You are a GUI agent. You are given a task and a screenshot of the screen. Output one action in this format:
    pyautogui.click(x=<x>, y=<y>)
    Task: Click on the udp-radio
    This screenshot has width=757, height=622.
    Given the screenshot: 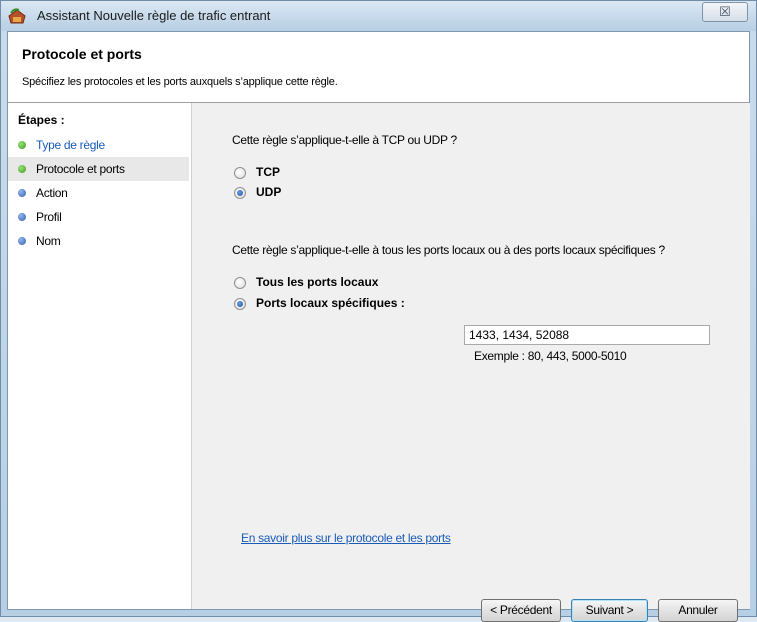 What is the action you would take?
    pyautogui.click(x=240, y=193)
    